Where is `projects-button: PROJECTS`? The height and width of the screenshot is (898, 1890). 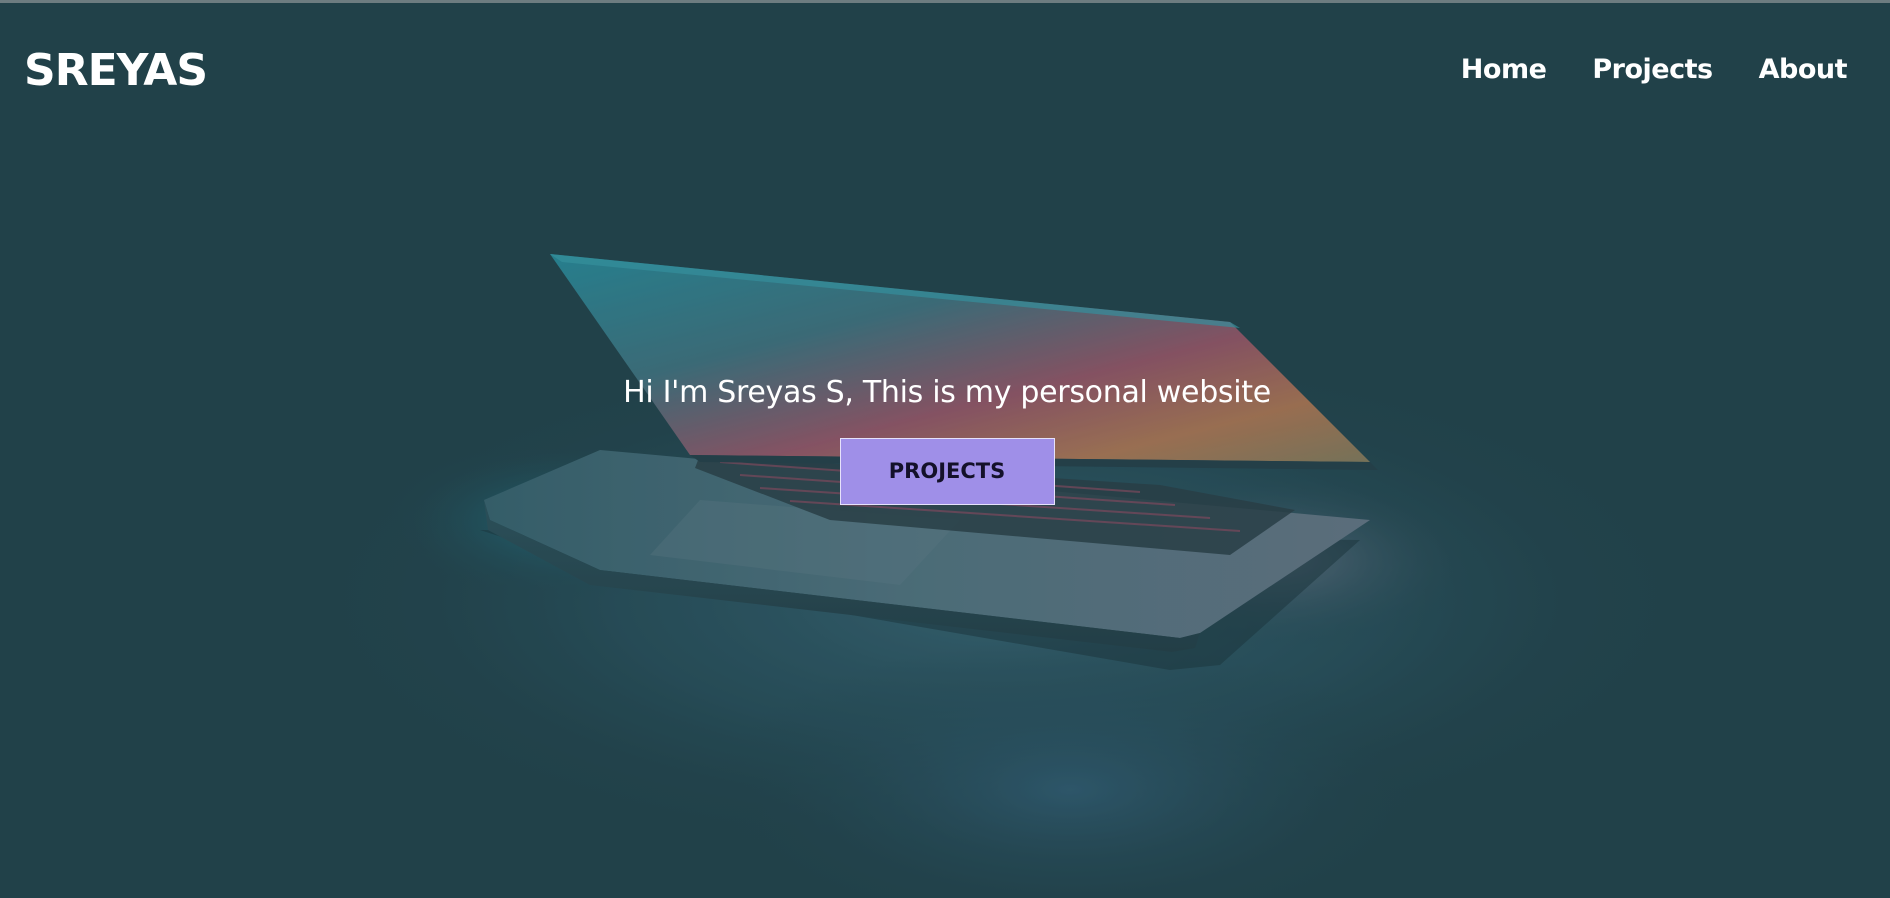
projects-button: PROJECTS is located at coordinates (947, 471).